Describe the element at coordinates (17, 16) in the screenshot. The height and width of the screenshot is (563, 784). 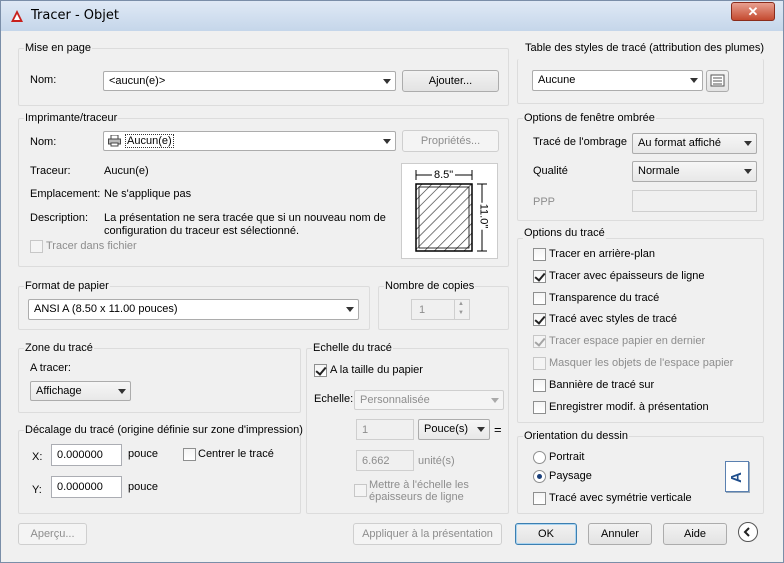
I see `autocad-logo-icon` at that location.